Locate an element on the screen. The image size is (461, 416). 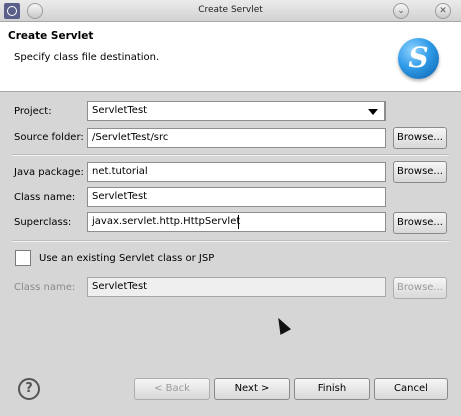
existing-class-name-label: Class name: is located at coordinates (45, 287).